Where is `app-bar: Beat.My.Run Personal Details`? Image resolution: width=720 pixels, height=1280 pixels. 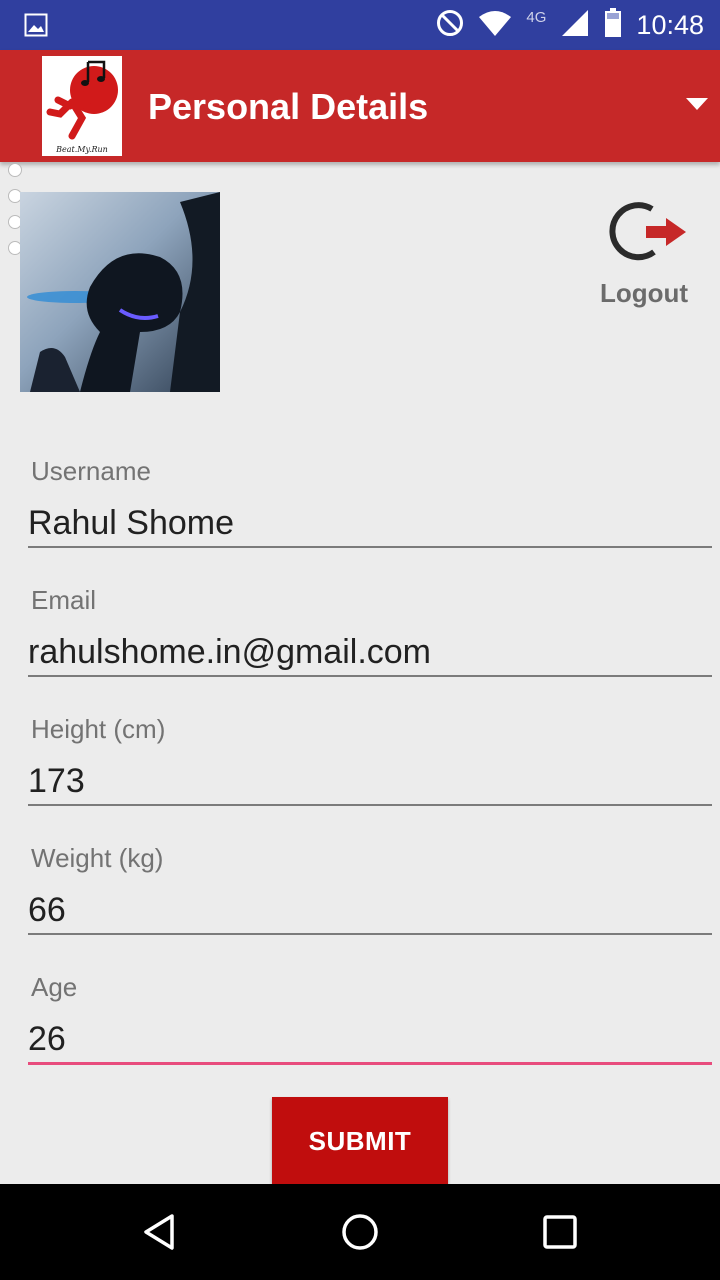 app-bar: Beat.My.Run Personal Details is located at coordinates (360, 106).